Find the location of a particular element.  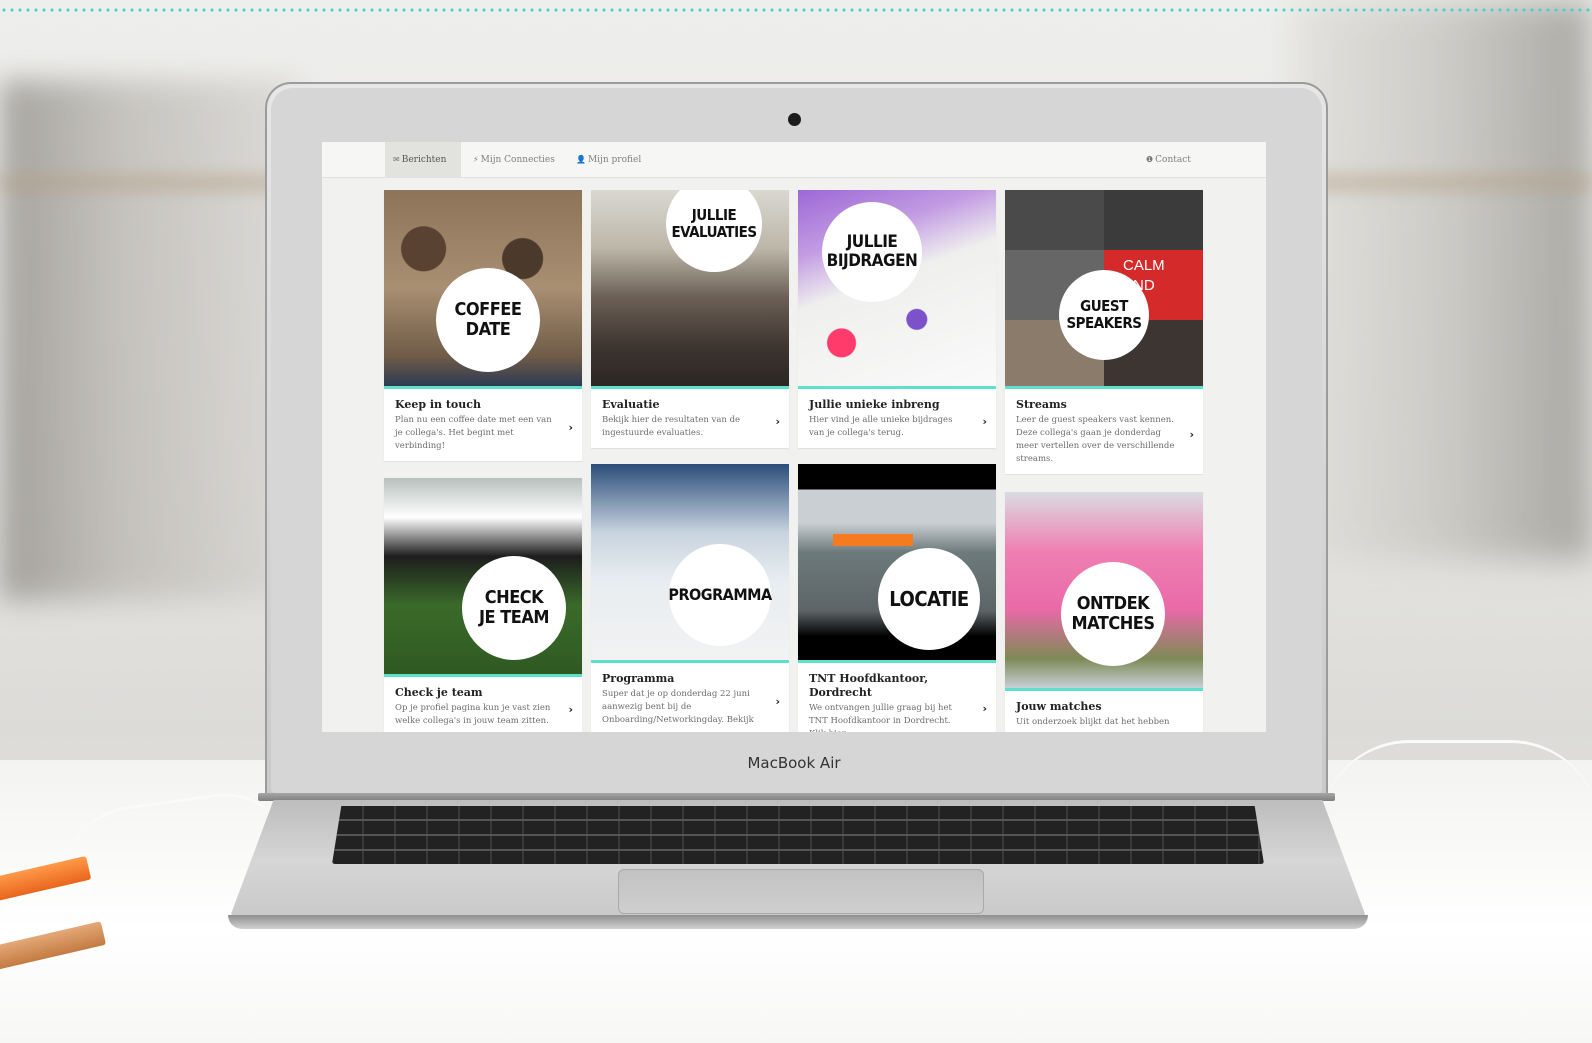

bolt-icon: ⚡ is located at coordinates (476, 159).